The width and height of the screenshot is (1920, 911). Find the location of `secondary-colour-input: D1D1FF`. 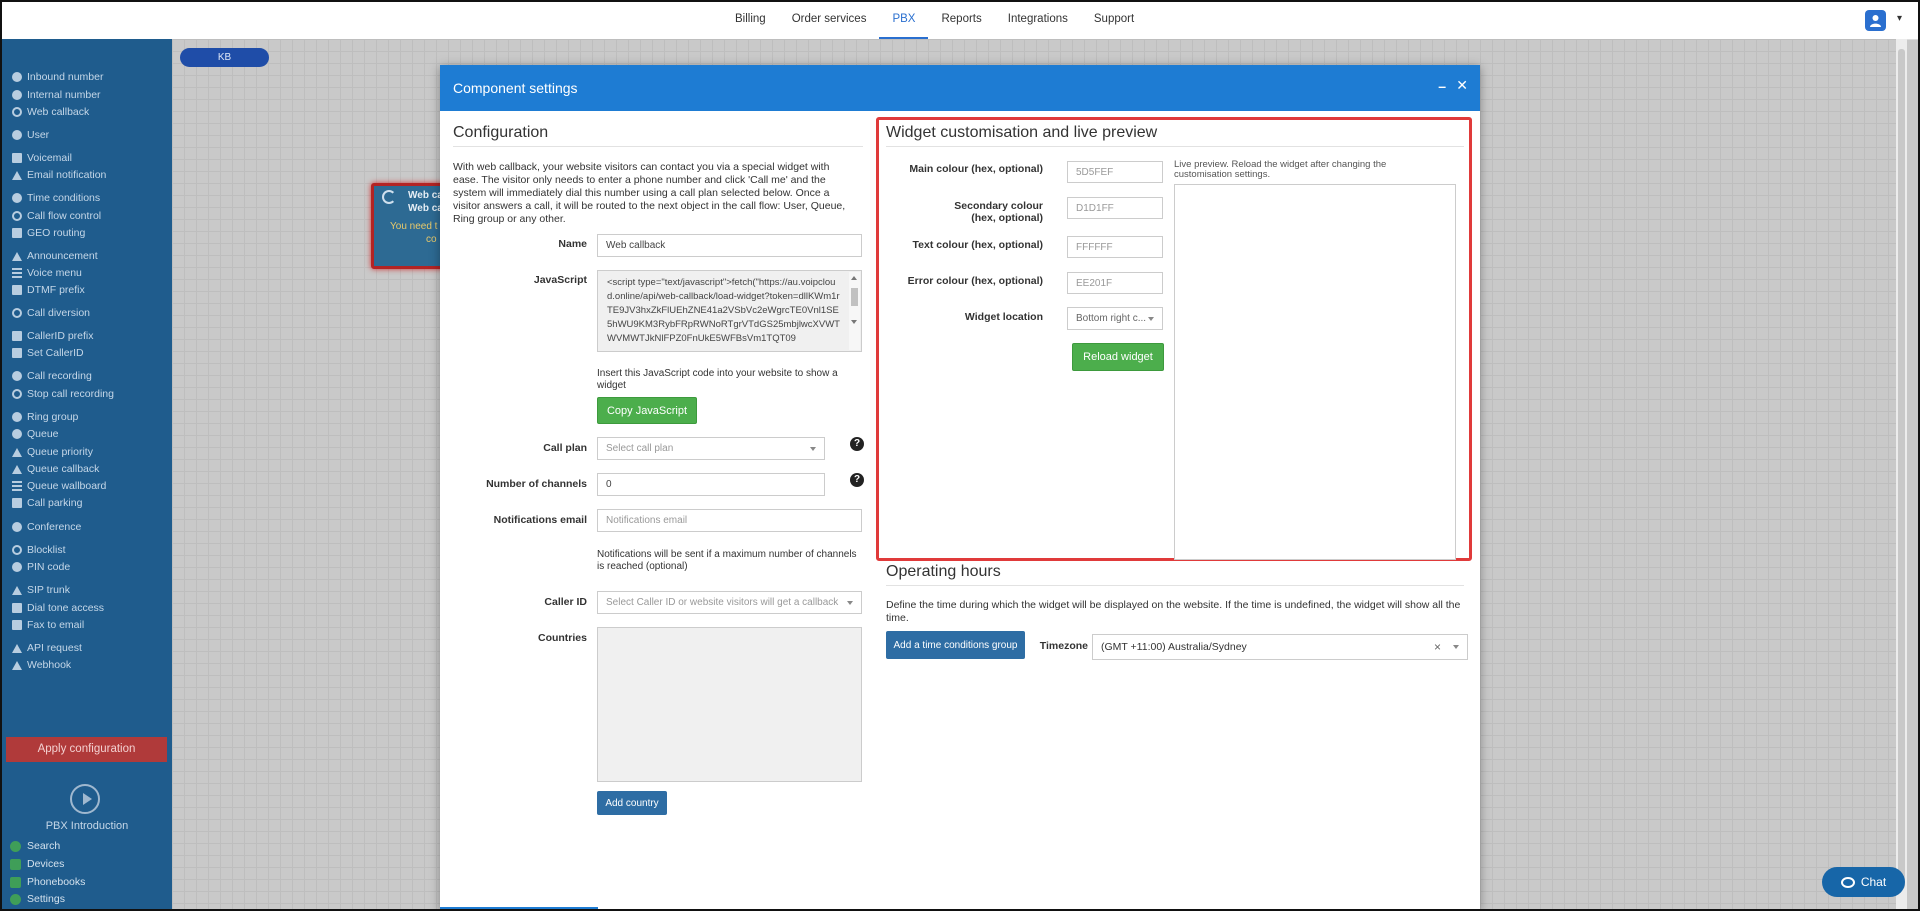

secondary-colour-input: D1D1FF is located at coordinates (1115, 208).